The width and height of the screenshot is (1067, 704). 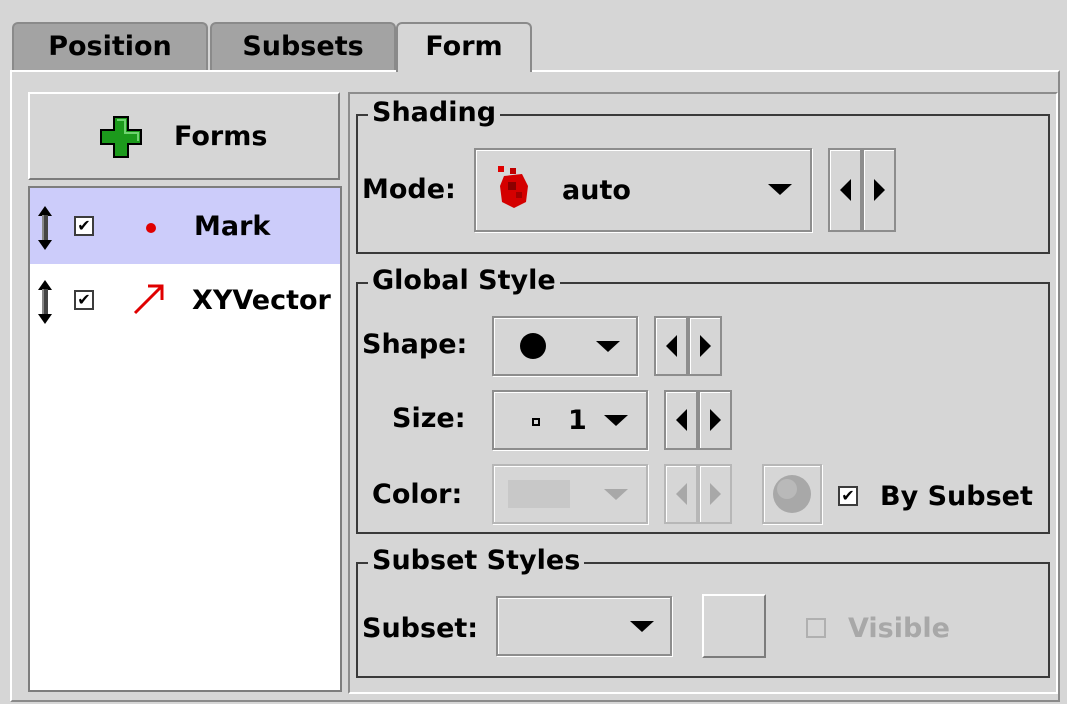 What do you see at coordinates (232, 226) in the screenshot?
I see `layer-label: Mark` at bounding box center [232, 226].